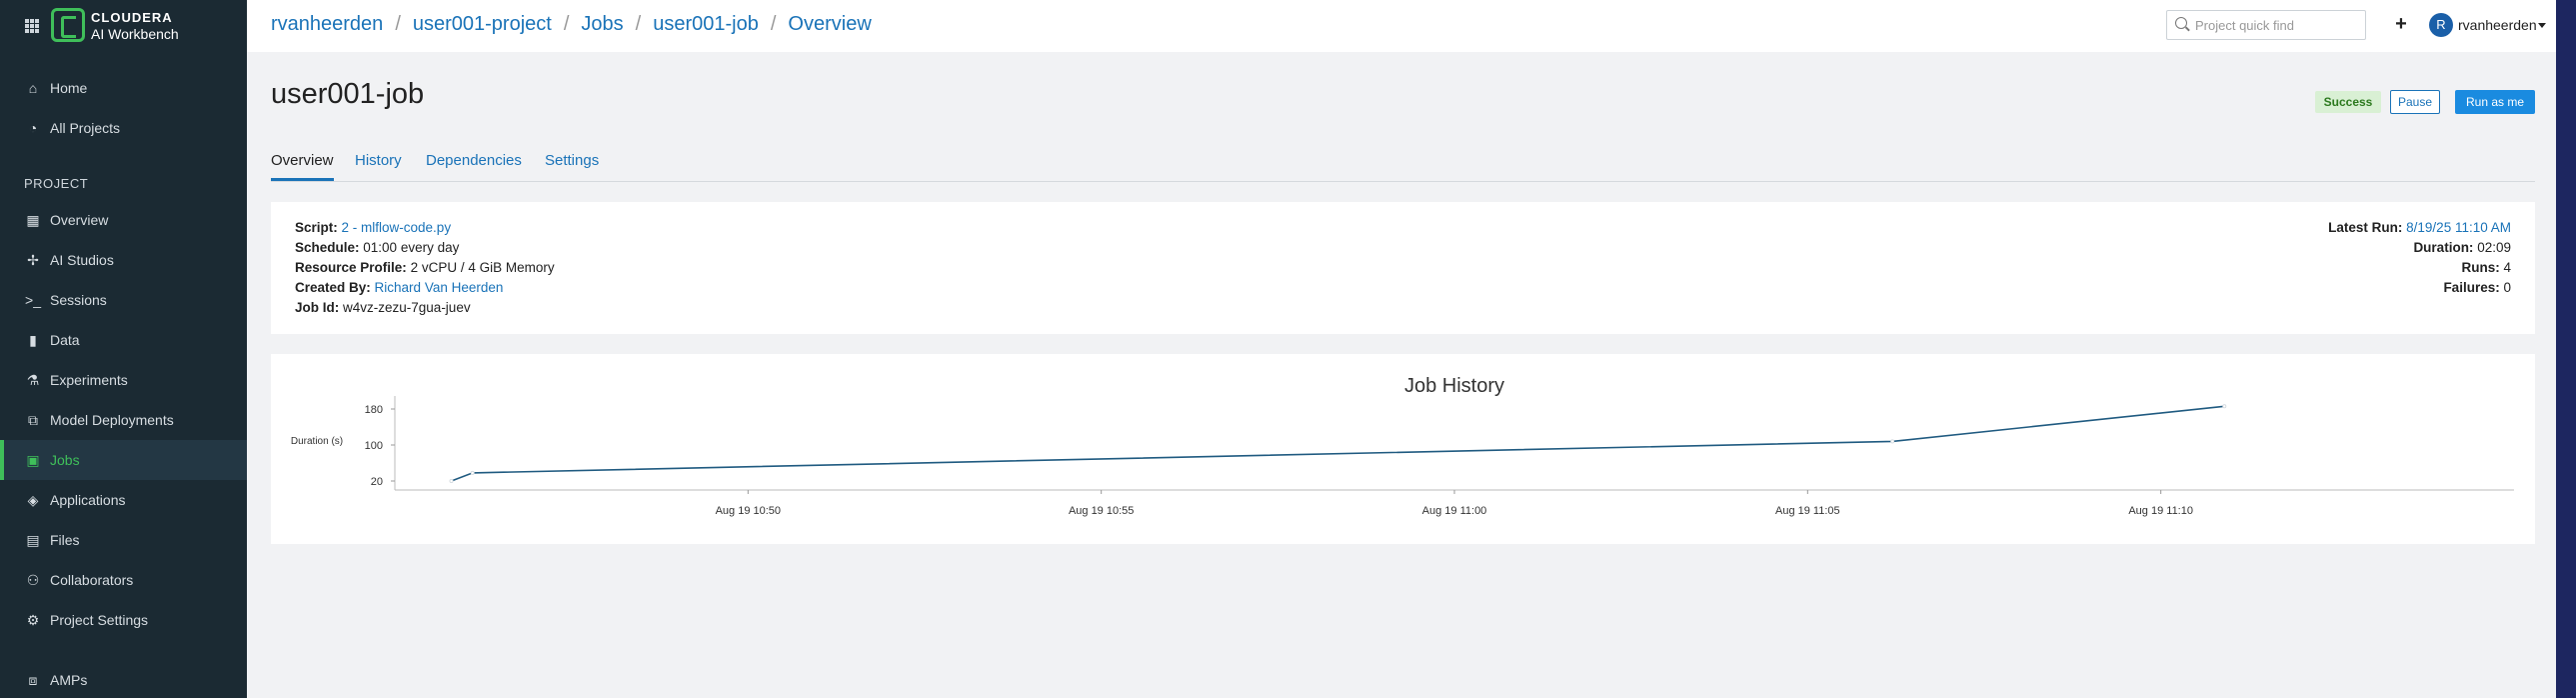 The width and height of the screenshot is (2576, 698). Describe the element at coordinates (65, 340) in the screenshot. I see `sidebar-item-label: Data` at that location.